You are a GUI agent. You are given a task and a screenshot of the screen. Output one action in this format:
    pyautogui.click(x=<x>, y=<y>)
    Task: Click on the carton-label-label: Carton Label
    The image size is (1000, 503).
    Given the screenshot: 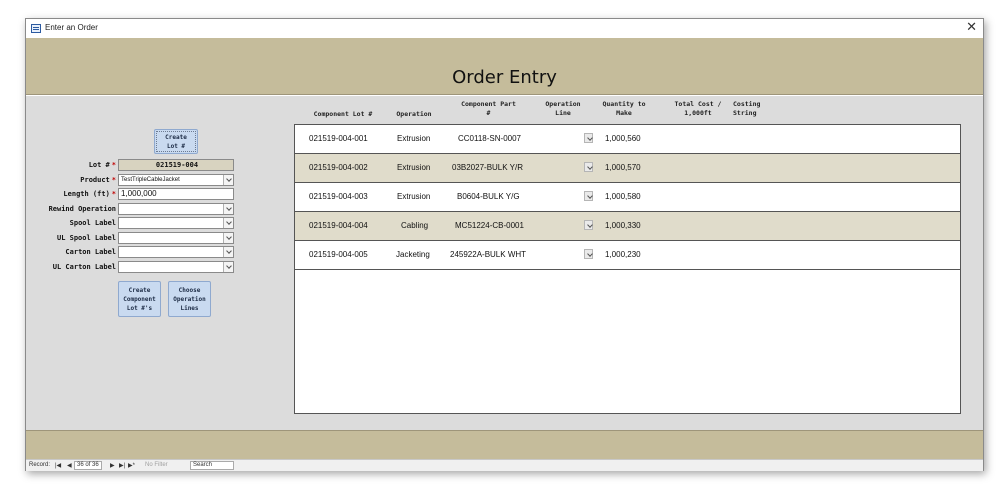 What is the action you would take?
    pyautogui.click(x=90, y=252)
    